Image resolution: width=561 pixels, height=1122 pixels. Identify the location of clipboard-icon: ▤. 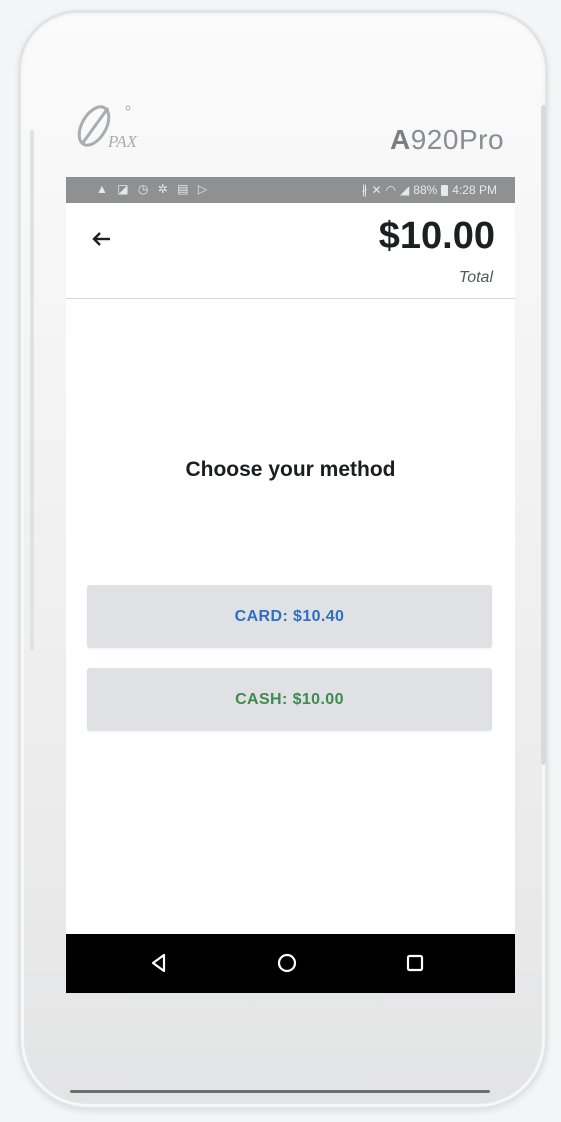
(184, 189).